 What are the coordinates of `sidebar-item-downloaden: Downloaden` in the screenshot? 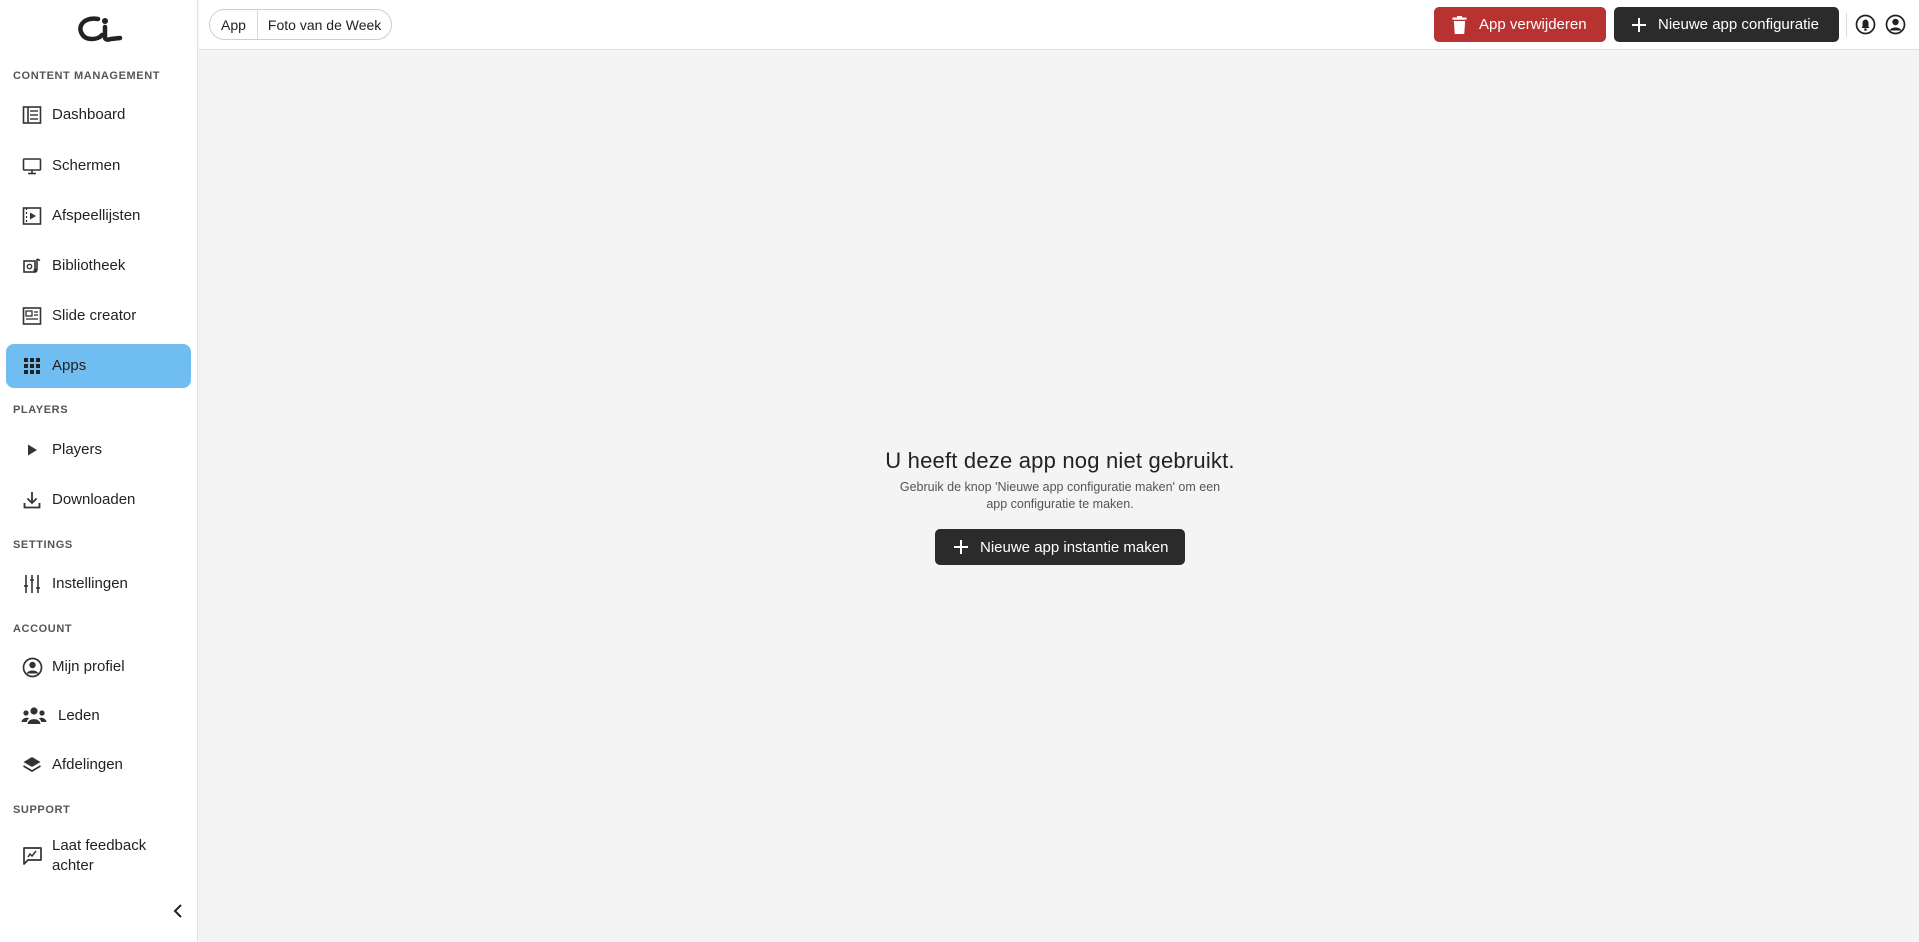 It's located at (98, 500).